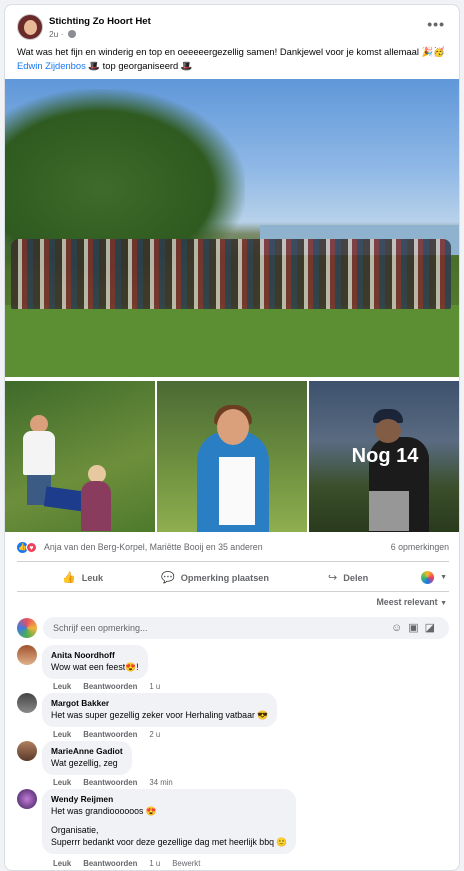 This screenshot has height=871, width=464. Describe the element at coordinates (225, 577) in the screenshot. I see `comment-label: Opmerking plaatsen` at that location.